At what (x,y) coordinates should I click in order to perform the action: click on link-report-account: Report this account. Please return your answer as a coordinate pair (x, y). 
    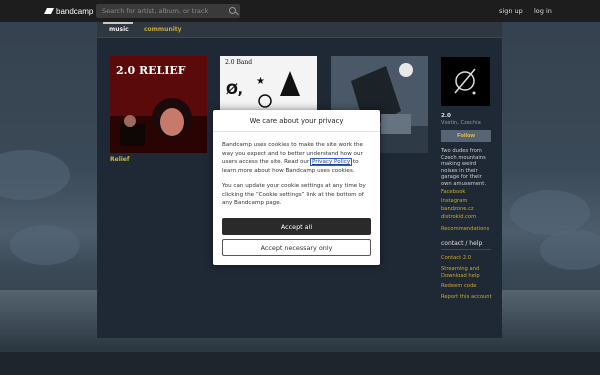
    Looking at the image, I should click on (466, 297).